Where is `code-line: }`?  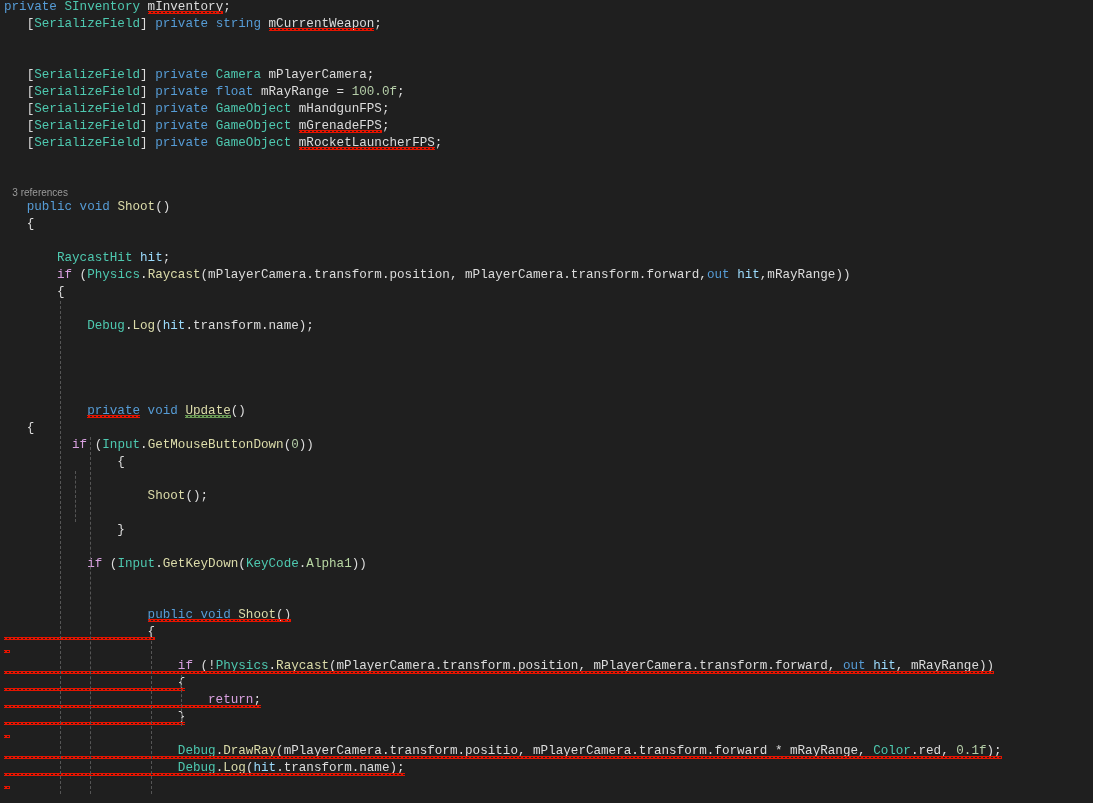
code-line: } is located at coordinates (120, 530).